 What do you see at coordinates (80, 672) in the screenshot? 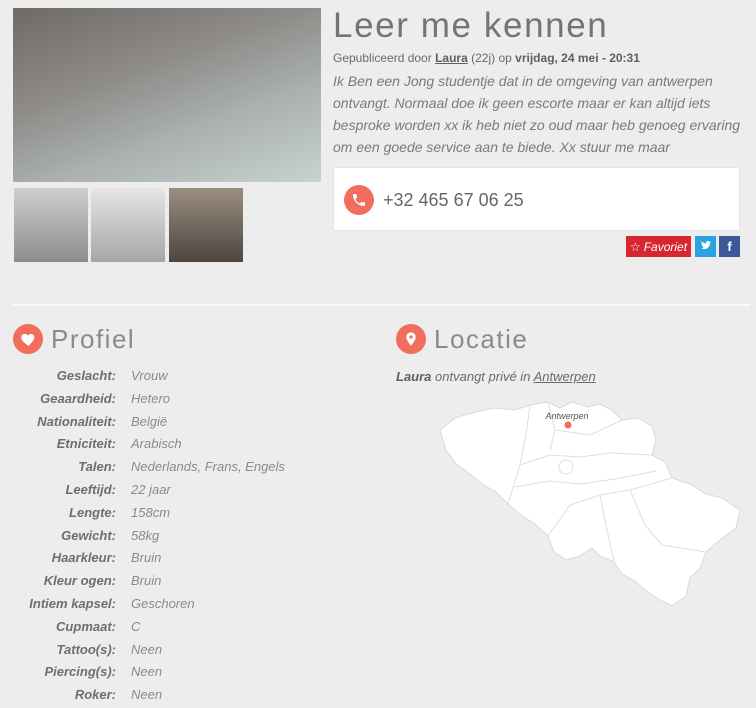
I see `profile-label: Piercing(s):` at bounding box center [80, 672].